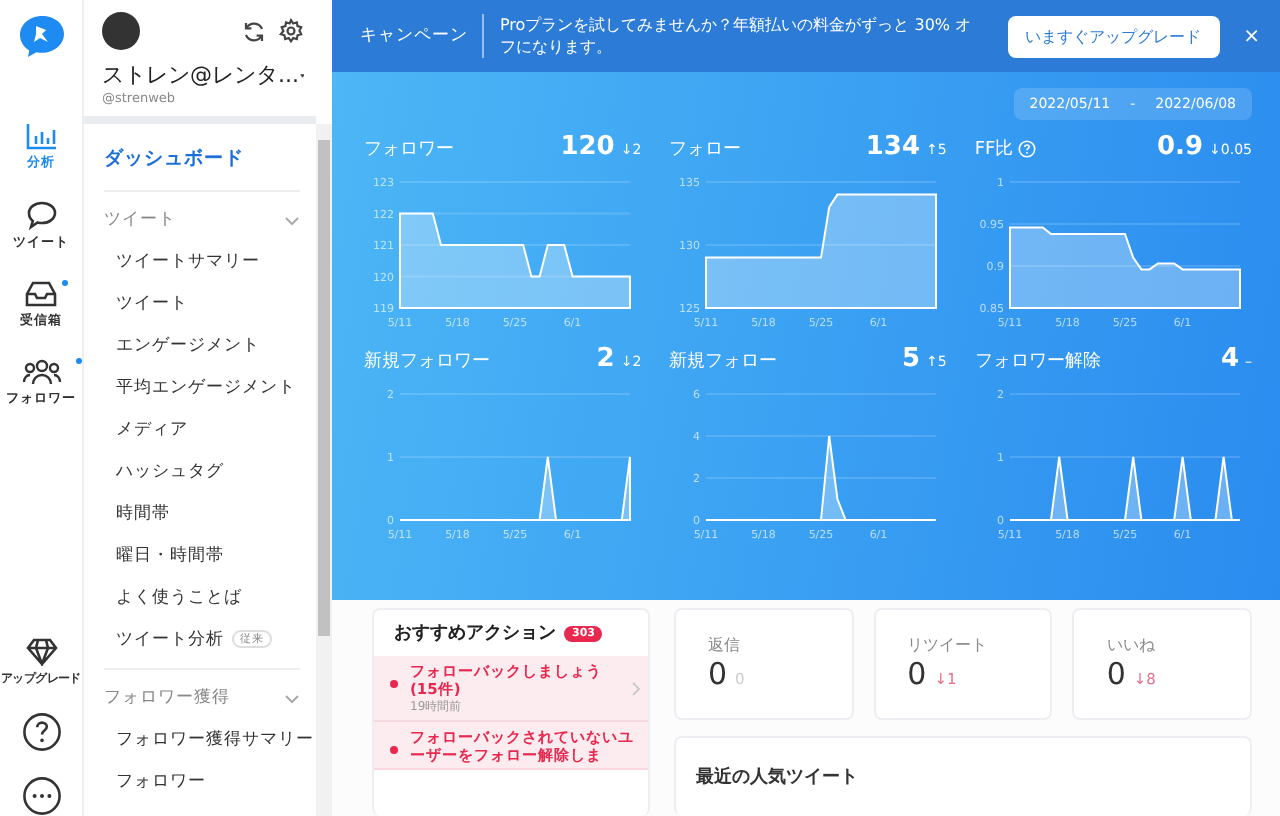 Image resolution: width=1280 pixels, height=816 pixels. Describe the element at coordinates (41, 652) in the screenshot. I see `diamond-icon` at that location.